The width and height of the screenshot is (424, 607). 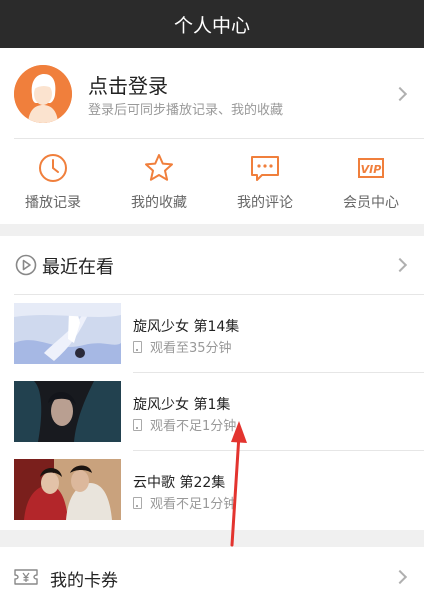 I want to click on quick-action-play-history: 播放记录, so click(x=53, y=183).